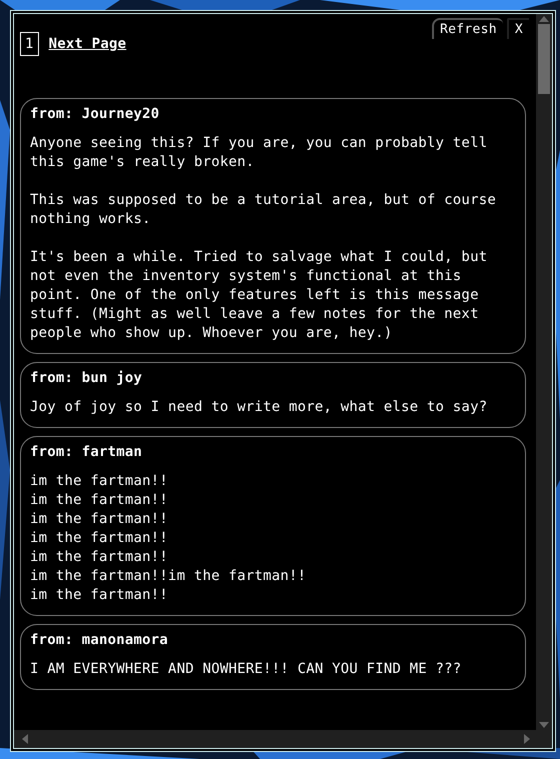 Image resolution: width=560 pixels, height=759 pixels. Describe the element at coordinates (87, 378) in the screenshot. I see `message-sender: from: bun joy` at that location.